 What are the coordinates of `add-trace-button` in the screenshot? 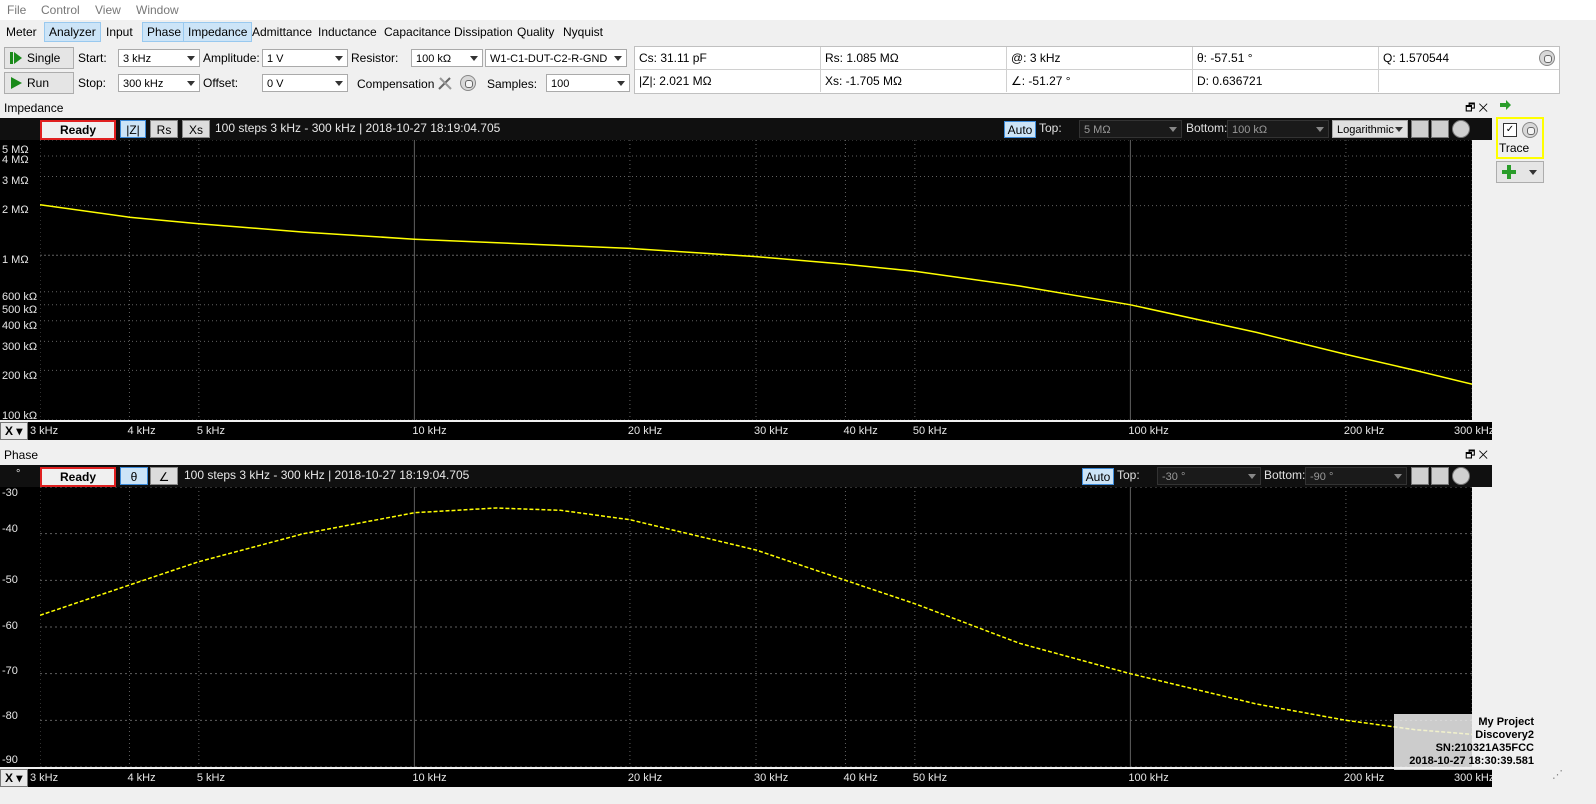 It's located at (1520, 172).